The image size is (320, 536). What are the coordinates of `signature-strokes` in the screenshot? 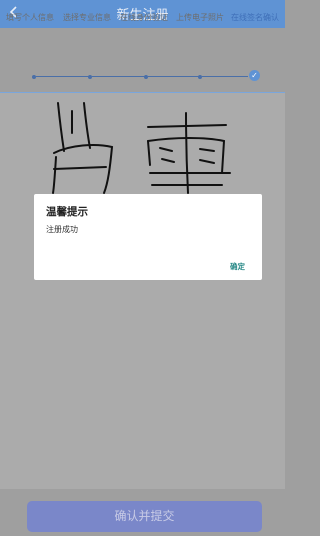 It's located at (141, 148).